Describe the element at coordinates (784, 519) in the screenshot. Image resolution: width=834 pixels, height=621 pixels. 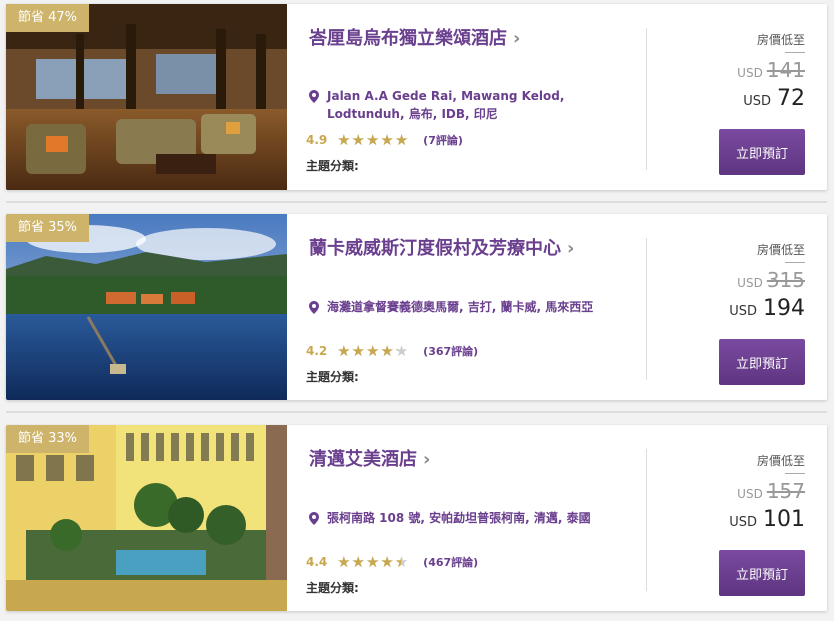
I see `current-price-value: 101` at that location.